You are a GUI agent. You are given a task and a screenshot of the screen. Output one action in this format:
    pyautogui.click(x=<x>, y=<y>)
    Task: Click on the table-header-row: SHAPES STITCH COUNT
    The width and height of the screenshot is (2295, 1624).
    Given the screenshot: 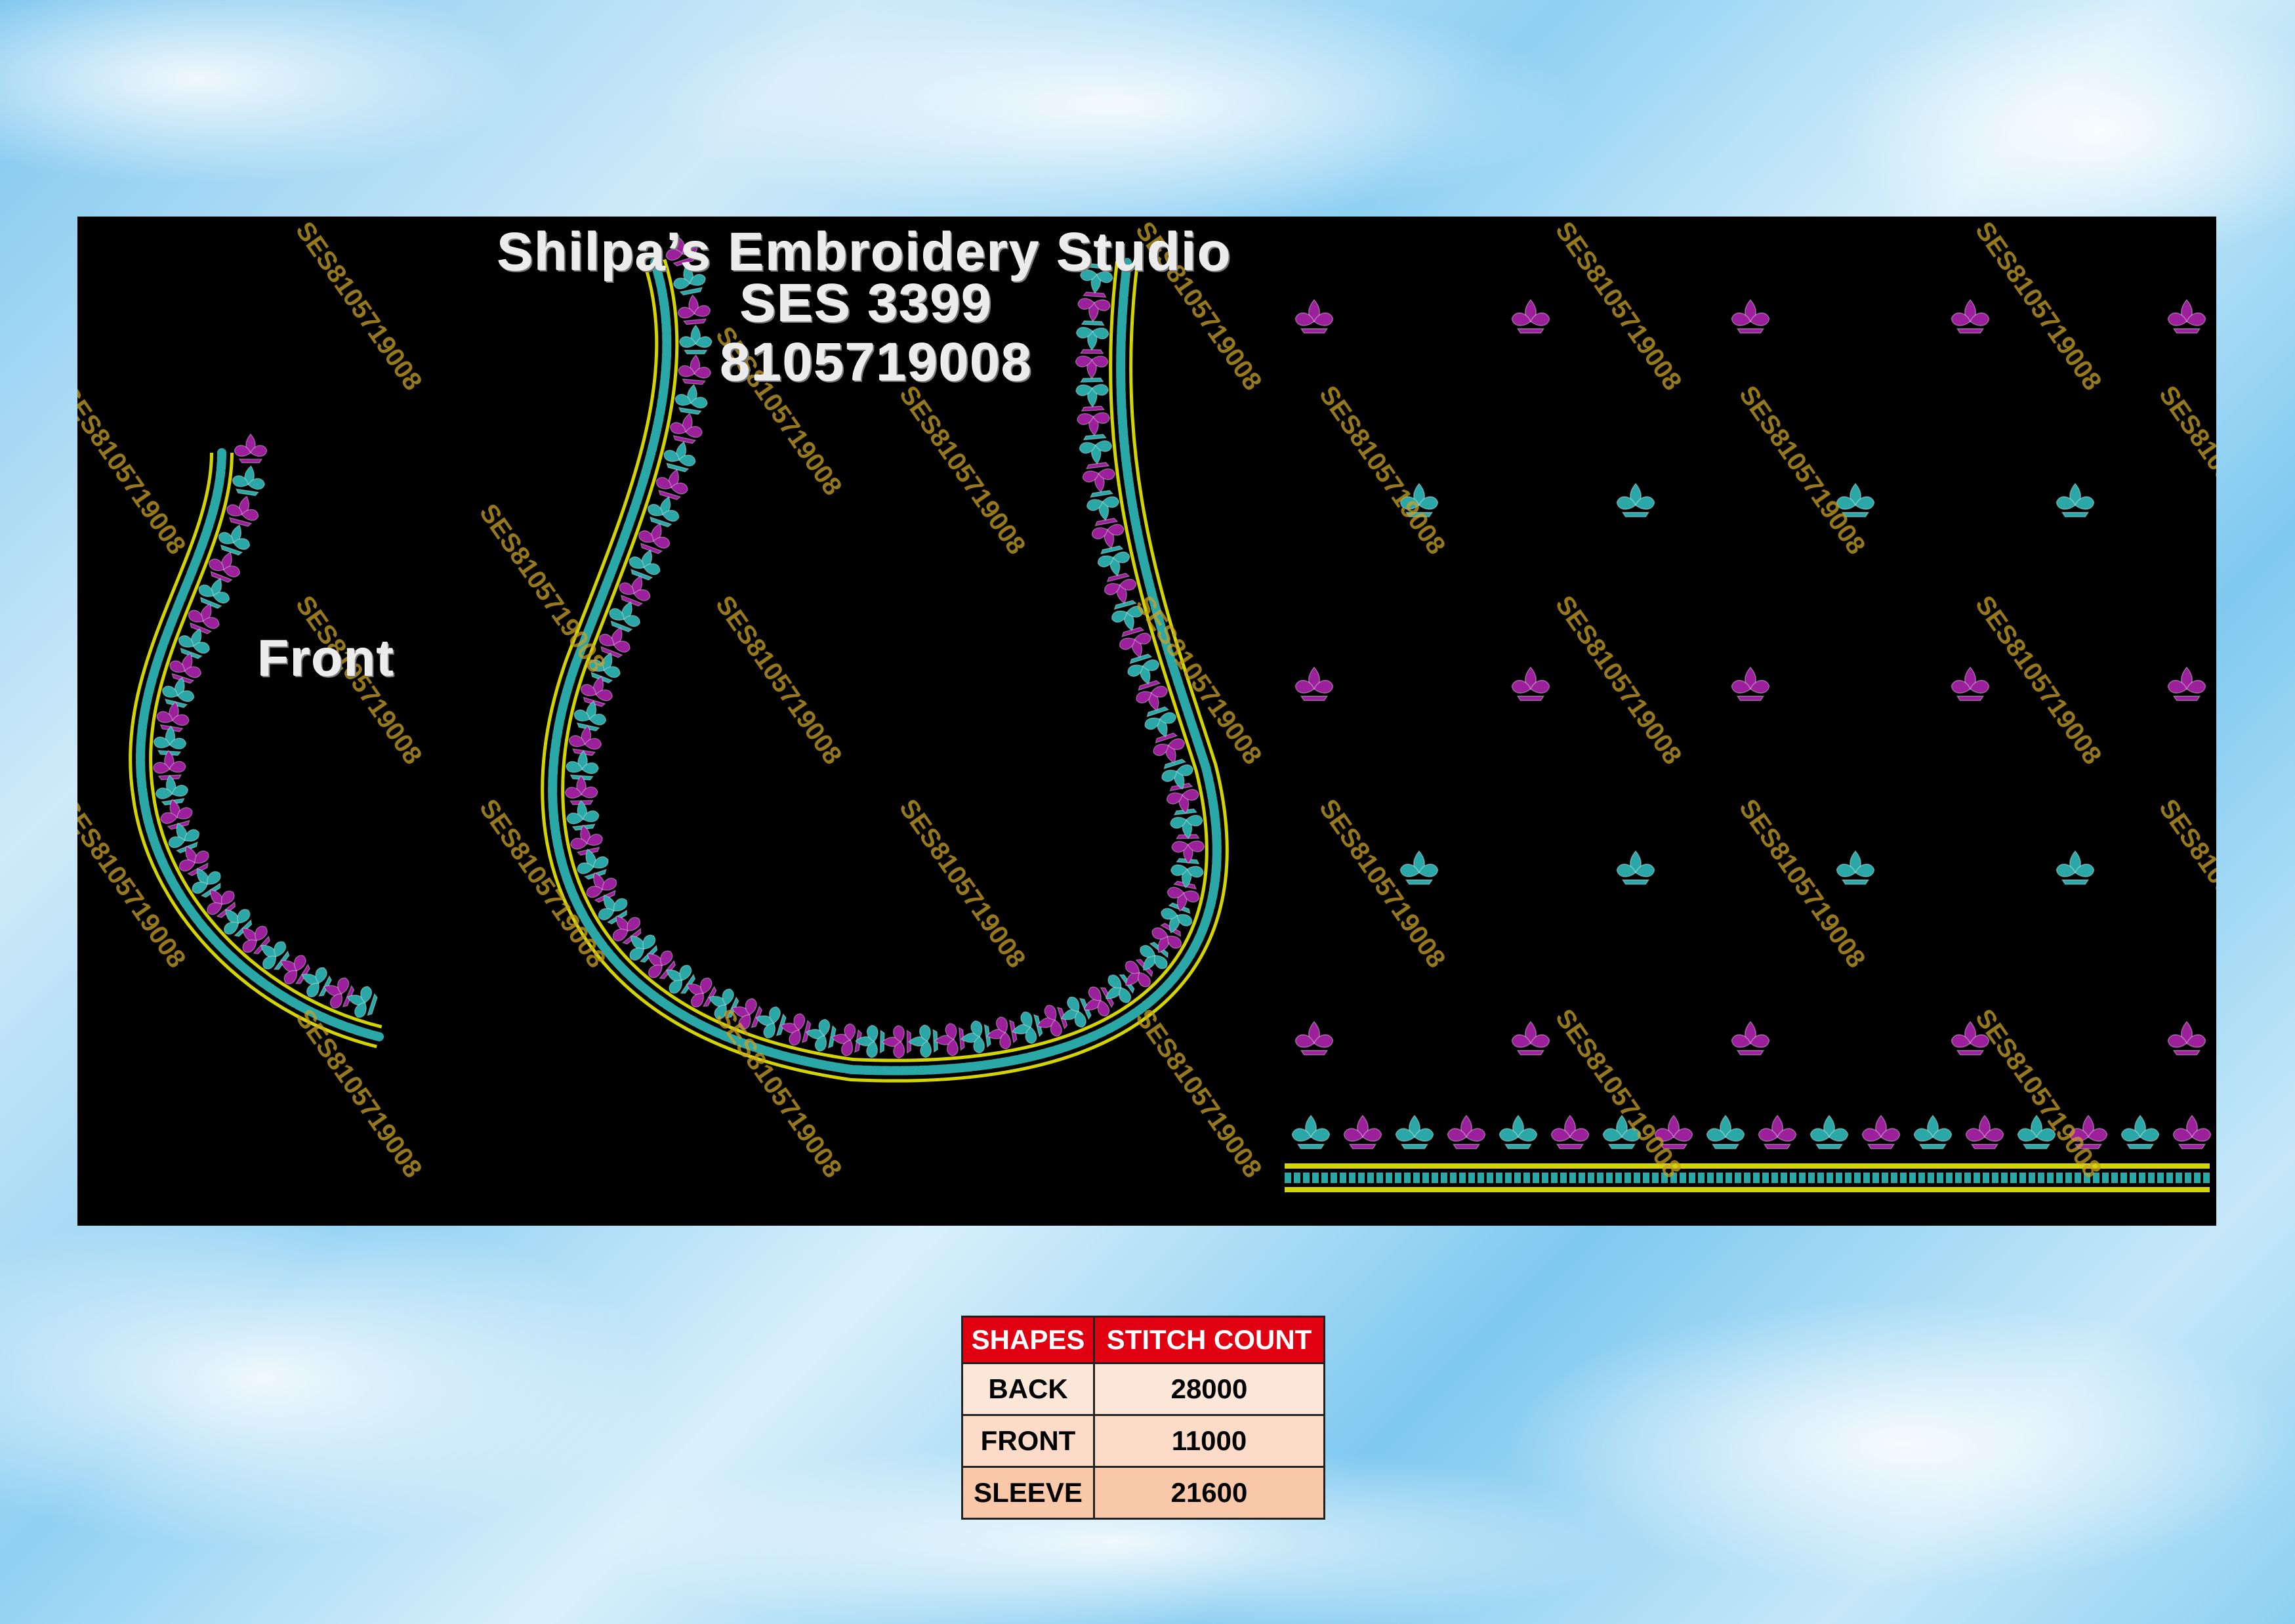 What is the action you would take?
    pyautogui.click(x=1143, y=1340)
    